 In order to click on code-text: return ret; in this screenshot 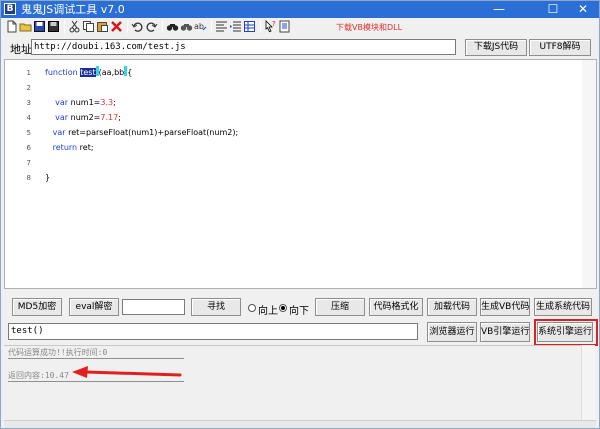, I will do `click(69, 148)`.